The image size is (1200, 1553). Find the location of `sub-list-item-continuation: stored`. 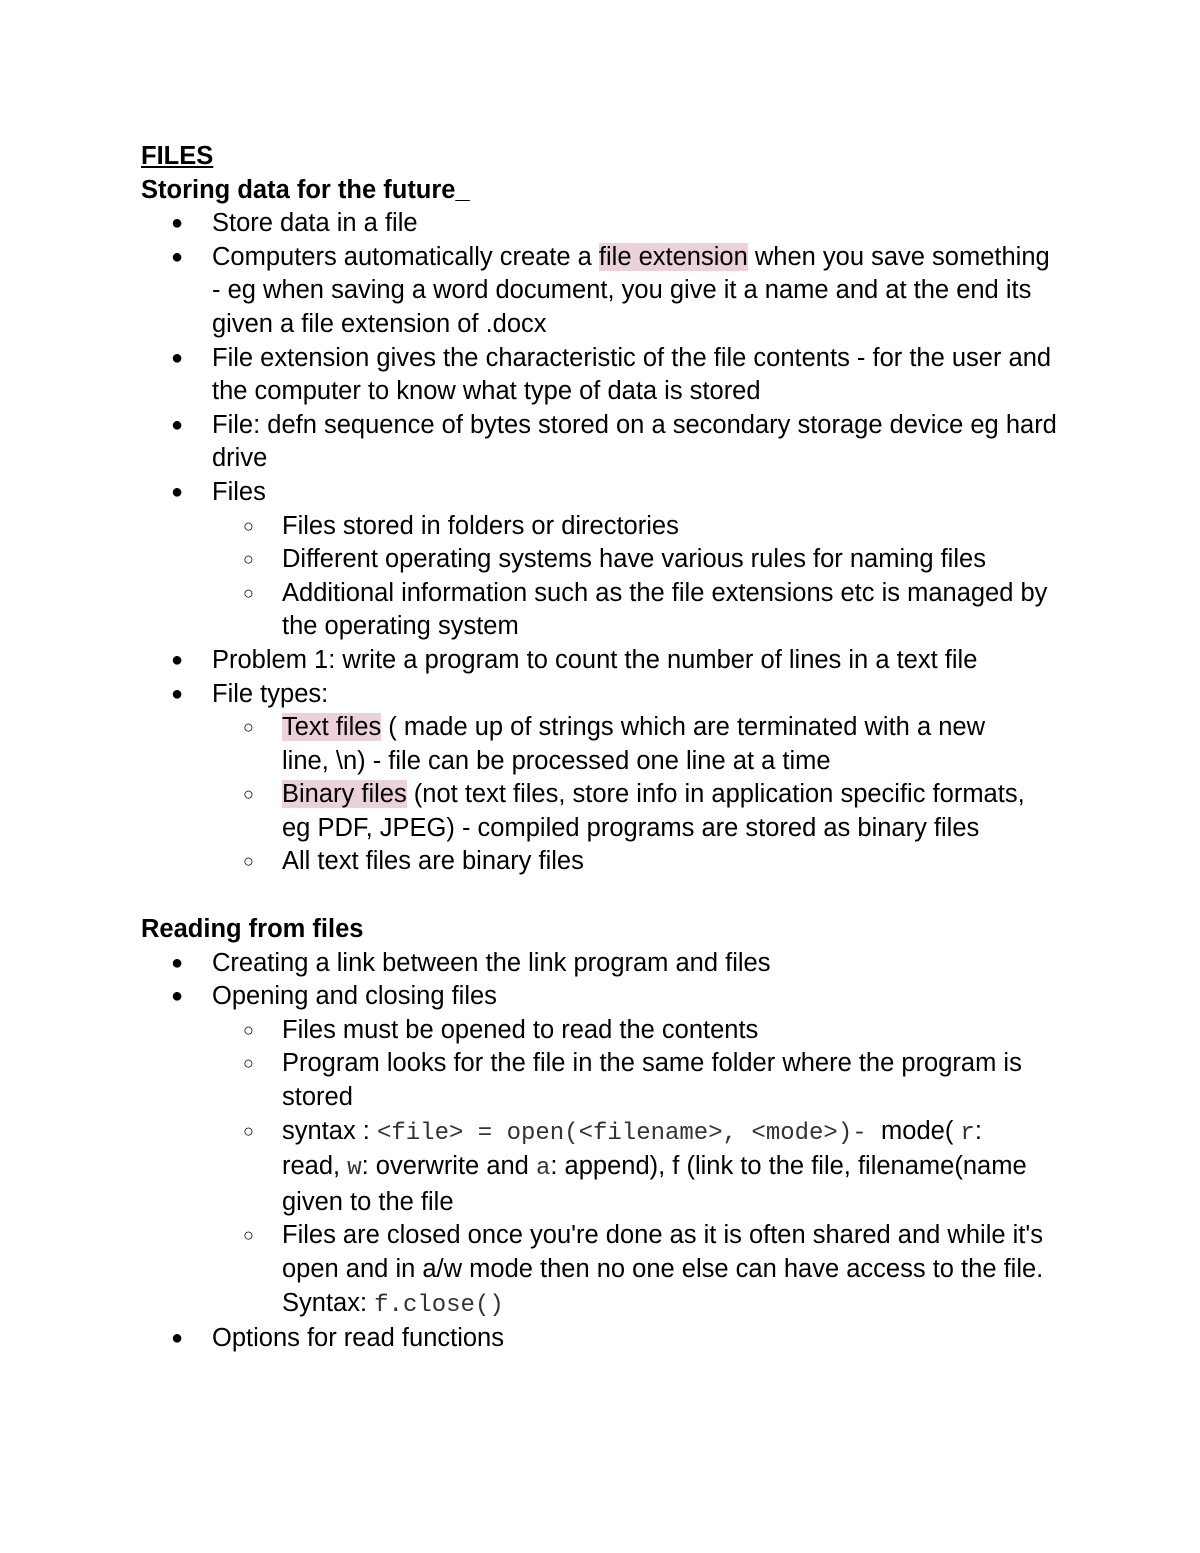

sub-list-item-continuation: stored is located at coordinates (317, 1097).